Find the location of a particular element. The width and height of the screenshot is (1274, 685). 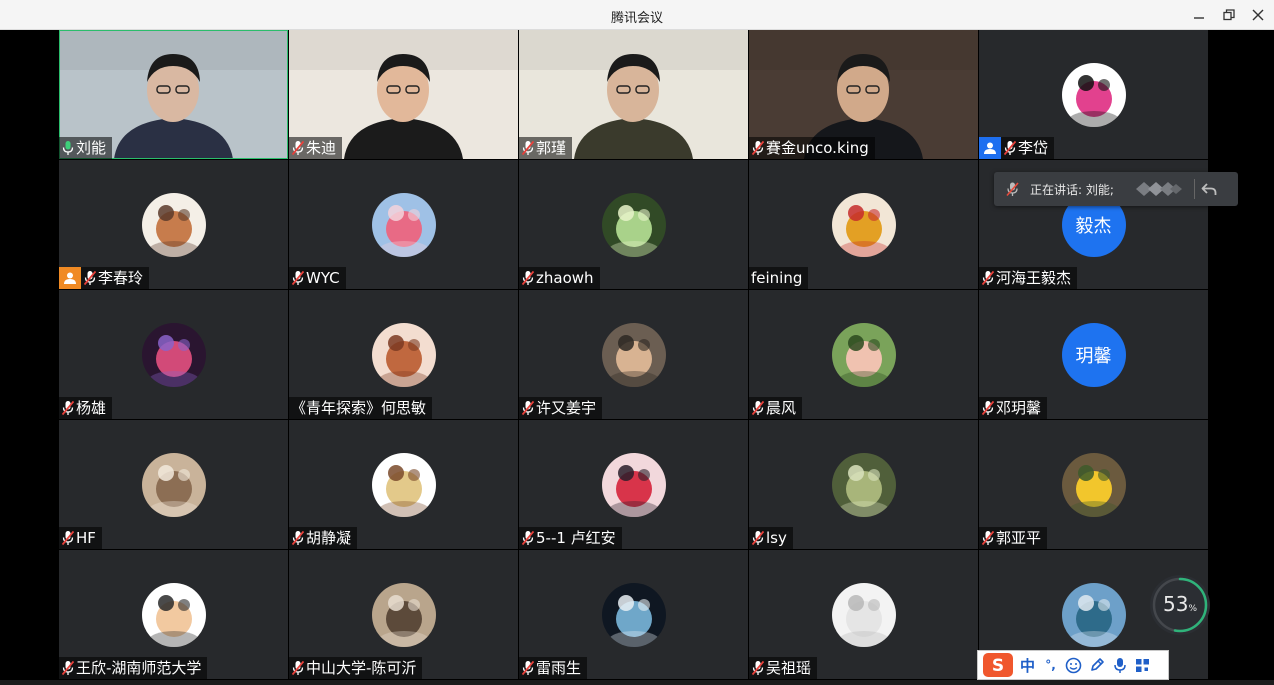

participant-tile: 刘能 is located at coordinates (173, 94).